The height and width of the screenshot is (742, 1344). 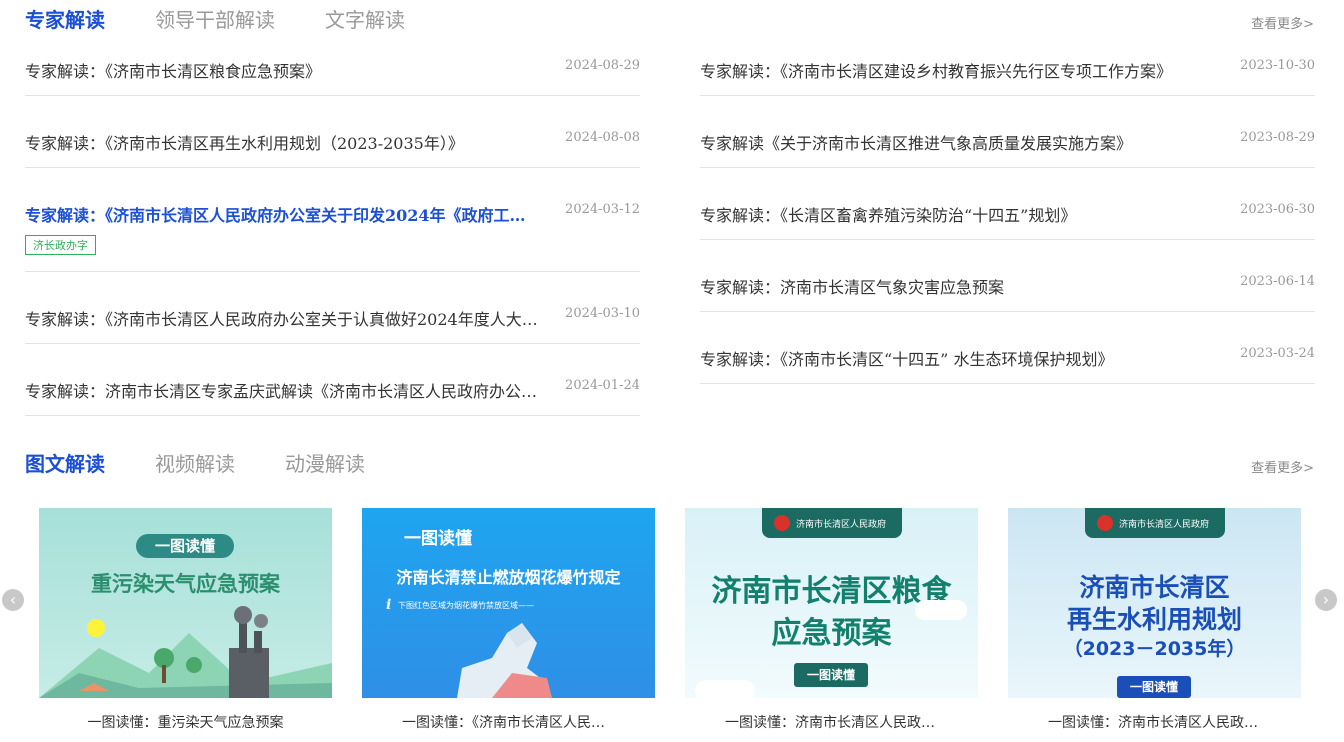 I want to click on card-headline: （2023－2035年）, so click(x=1154, y=649).